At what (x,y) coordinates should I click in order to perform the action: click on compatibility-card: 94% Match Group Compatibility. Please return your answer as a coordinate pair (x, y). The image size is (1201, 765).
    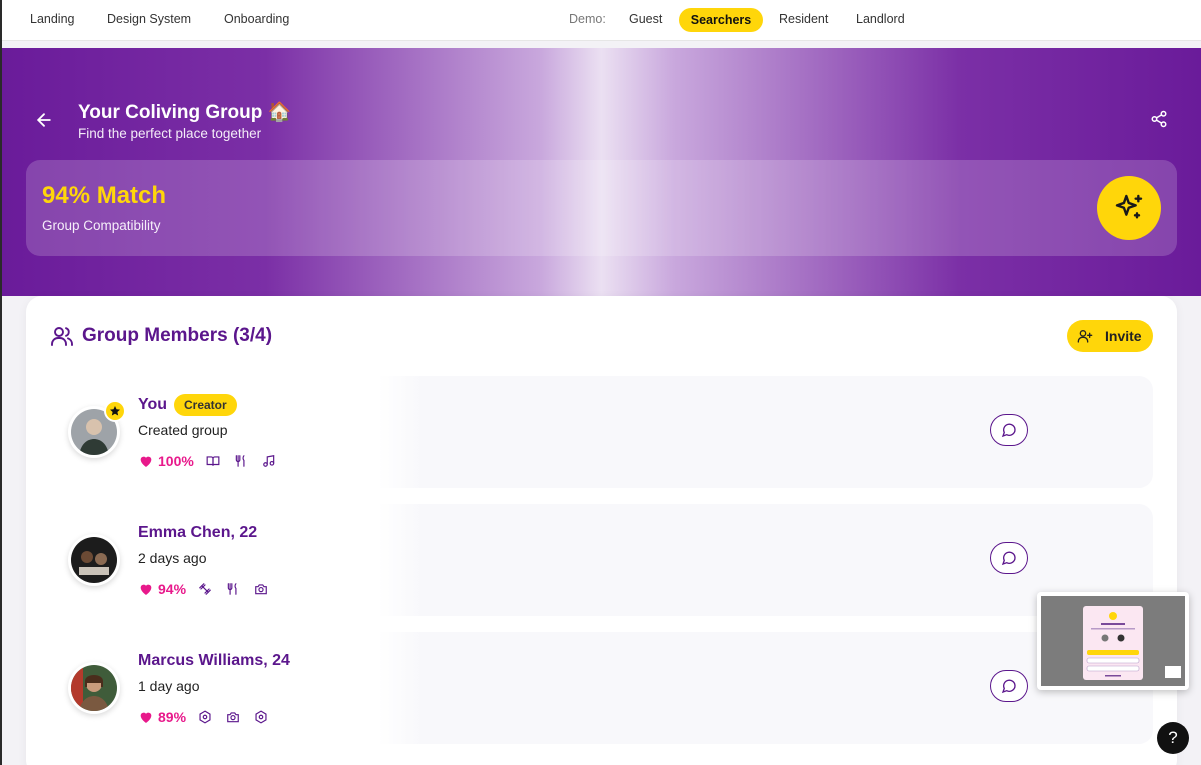
    Looking at the image, I should click on (601, 208).